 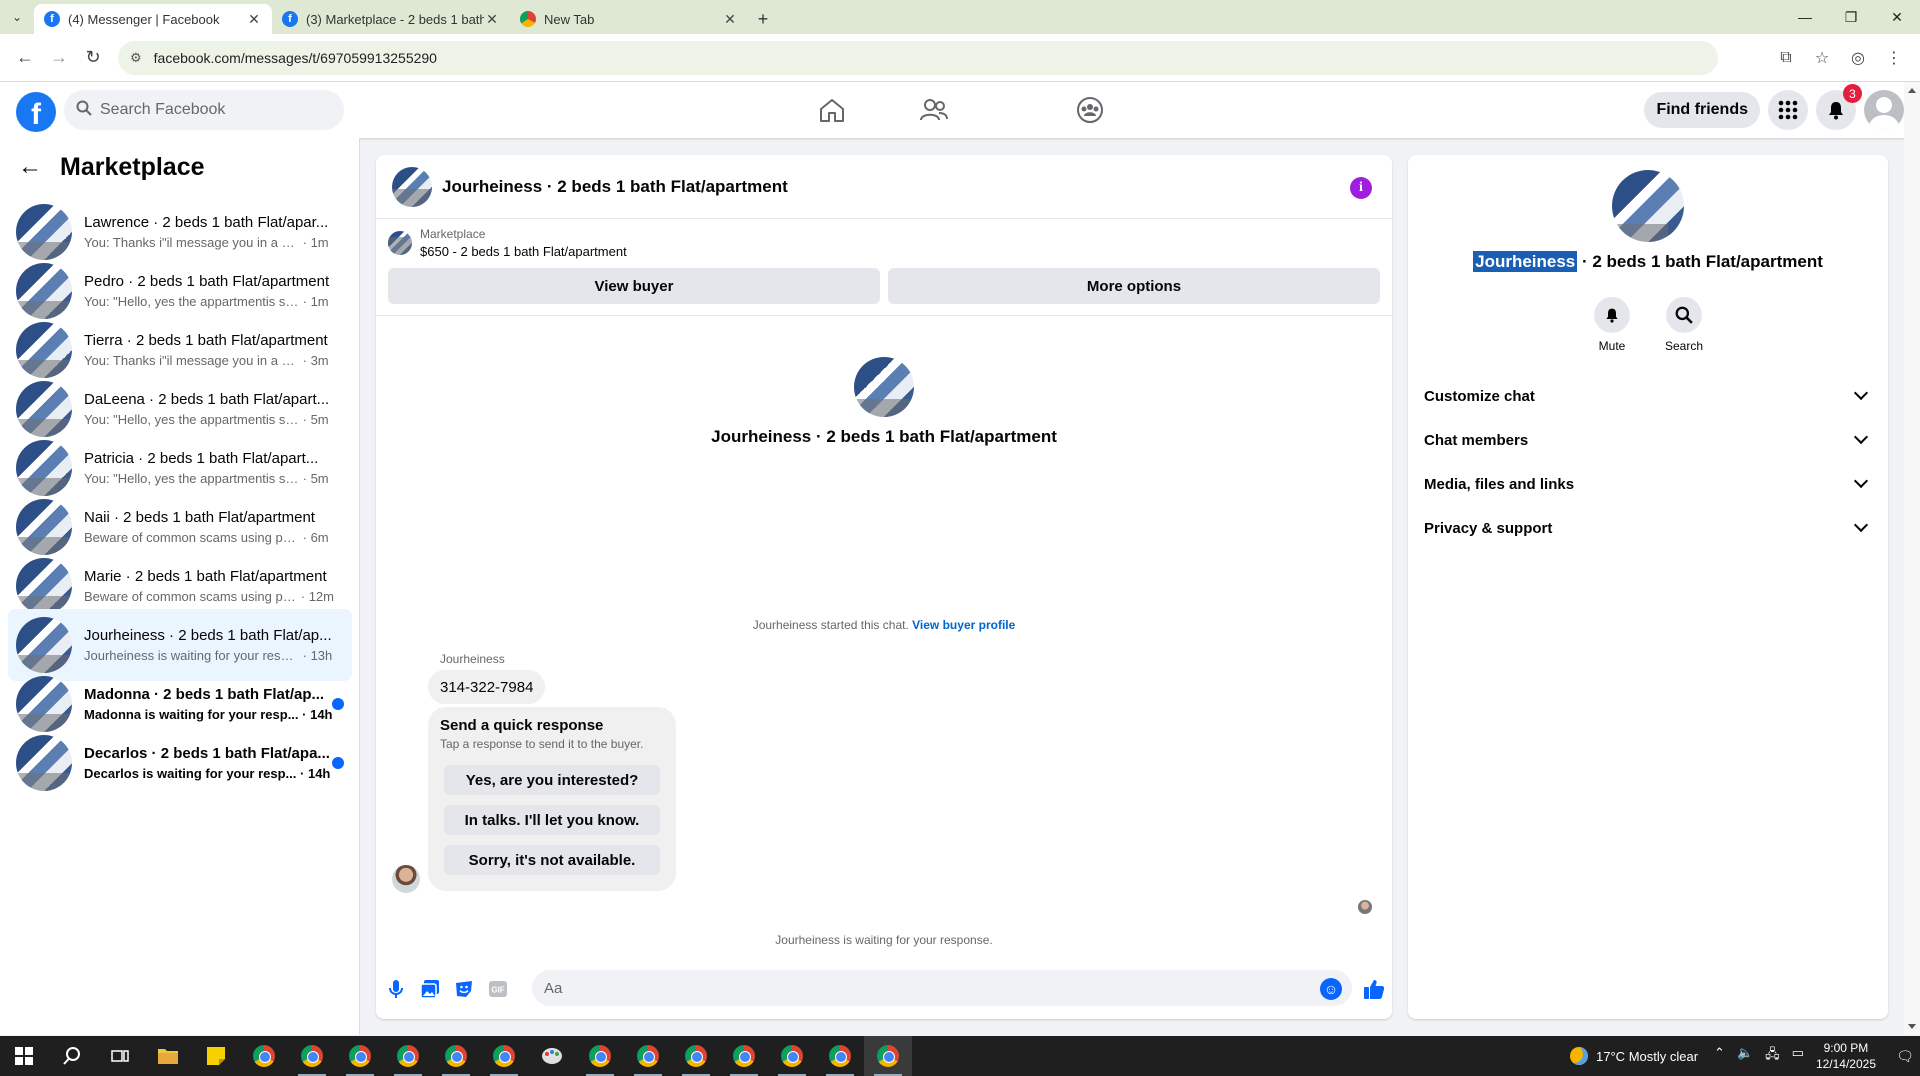 What do you see at coordinates (406, 879) in the screenshot?
I see `sender-avatar` at bounding box center [406, 879].